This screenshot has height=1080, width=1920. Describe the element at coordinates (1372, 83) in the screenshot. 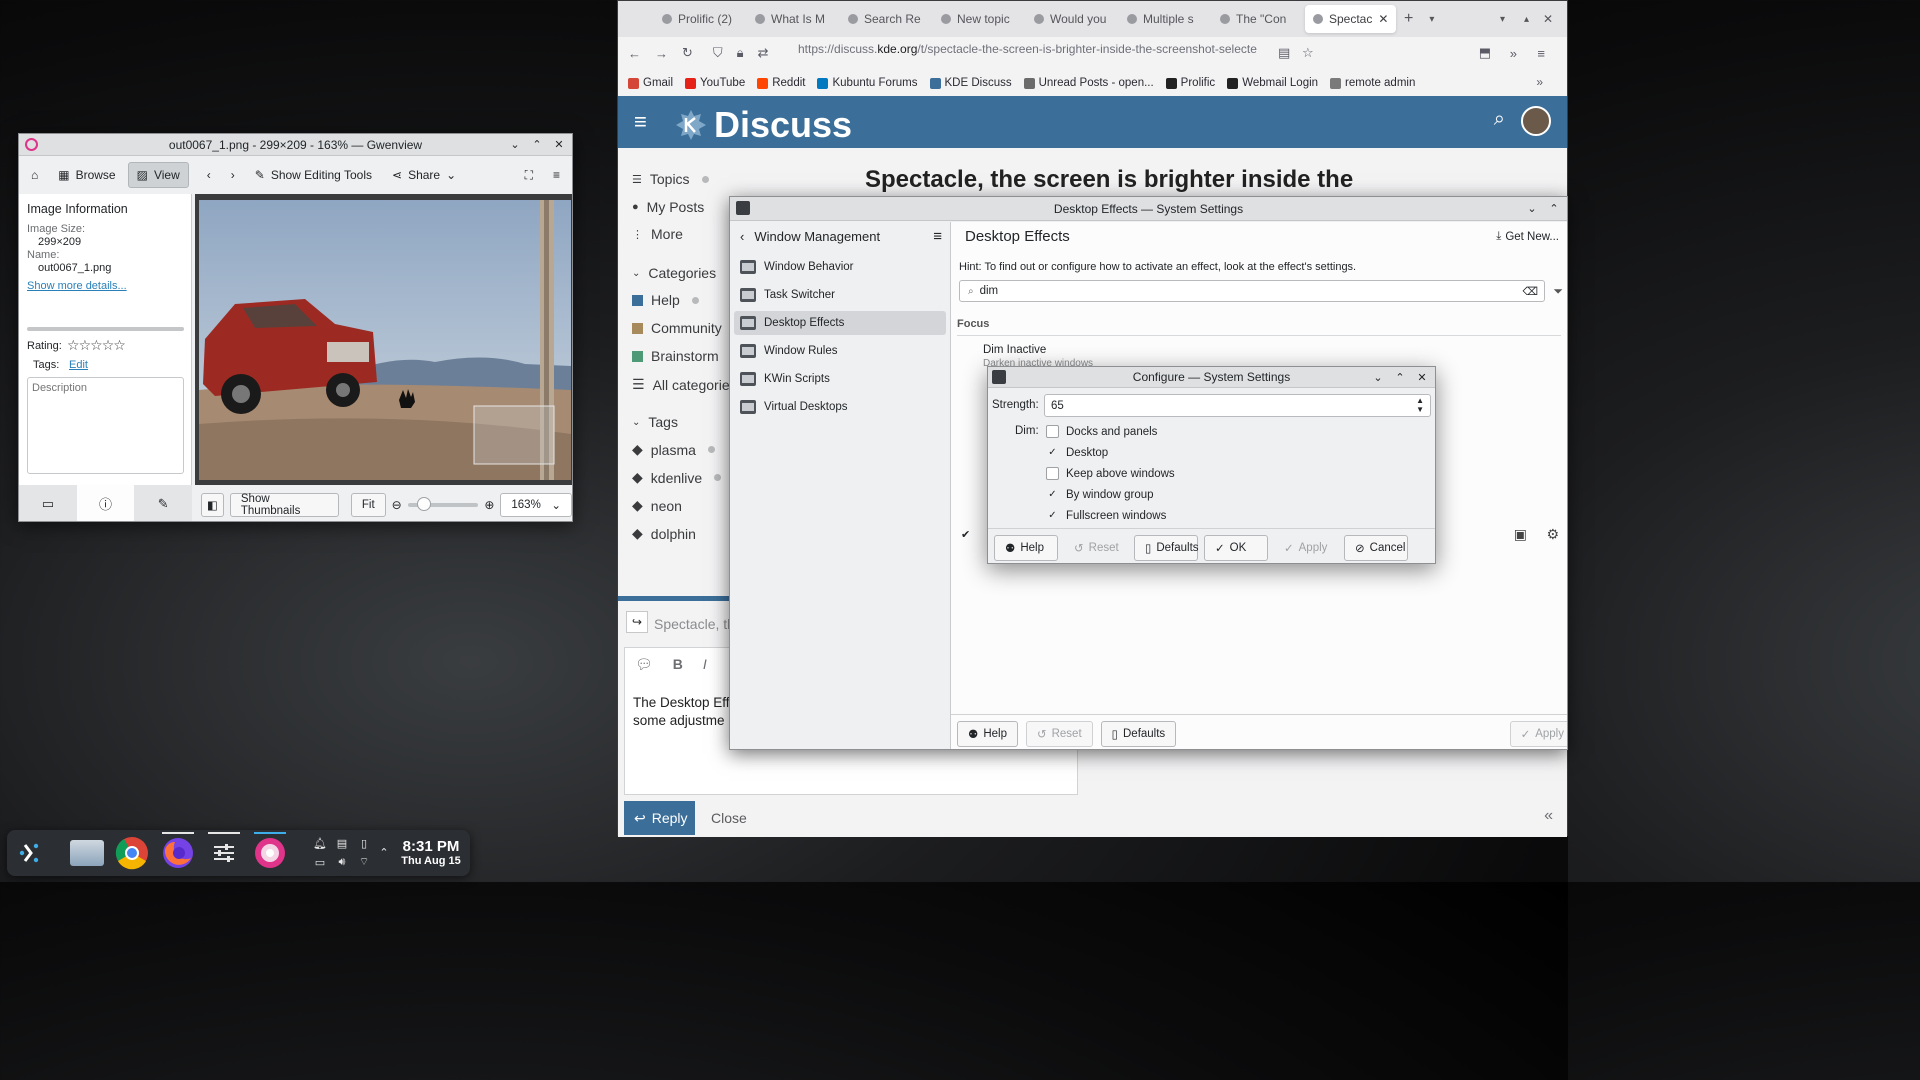

I see `bookmark-item: remote admin` at that location.